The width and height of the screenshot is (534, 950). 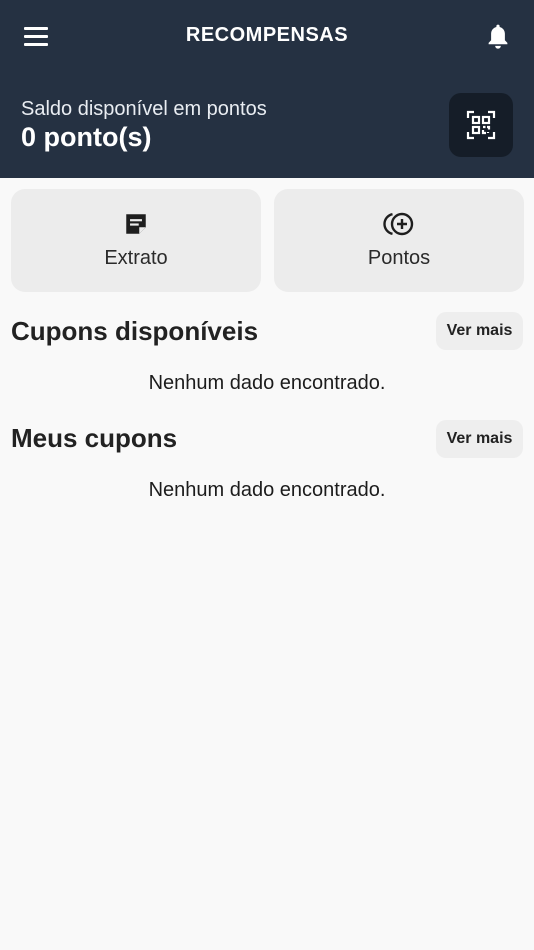 What do you see at coordinates (399, 240) in the screenshot?
I see `pontos-card: Pontos` at bounding box center [399, 240].